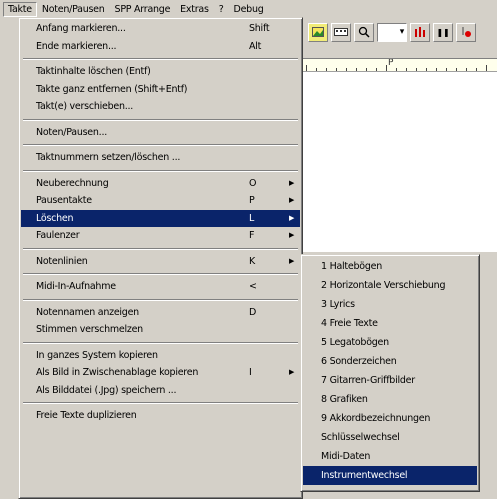 The width and height of the screenshot is (497, 499). I want to click on submenu-item-8-grafiken: 8 Grafiken, so click(390, 399).